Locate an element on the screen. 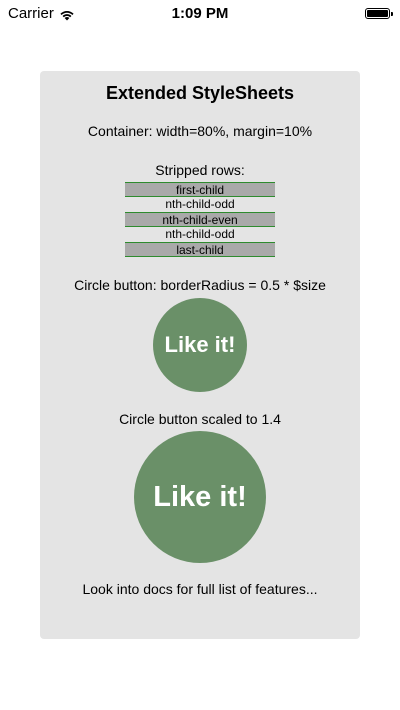 The height and width of the screenshot is (710, 400). like-button-scaled-label: Like it! is located at coordinates (200, 496).